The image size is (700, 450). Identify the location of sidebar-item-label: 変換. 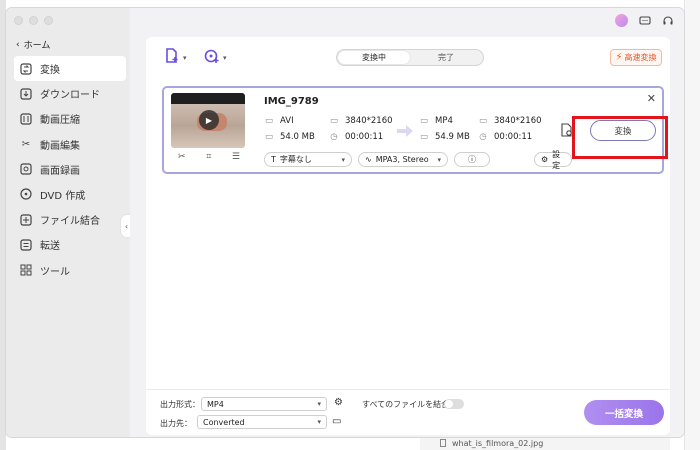
(50, 70).